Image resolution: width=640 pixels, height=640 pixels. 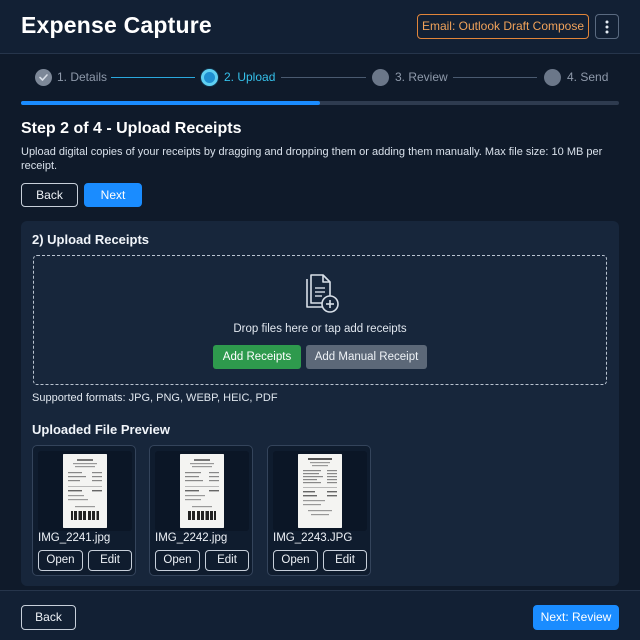 I want to click on file-name: IMG_2241.jpg, so click(x=74, y=538).